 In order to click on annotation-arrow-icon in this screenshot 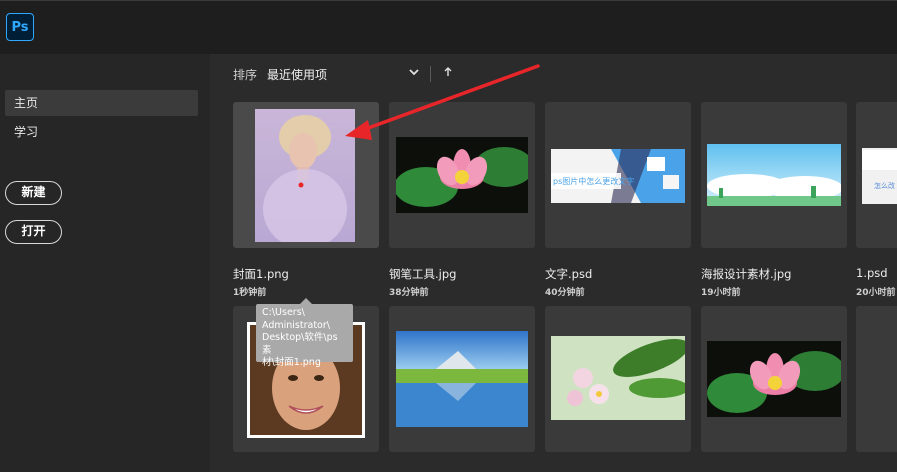, I will do `click(442, 102)`.